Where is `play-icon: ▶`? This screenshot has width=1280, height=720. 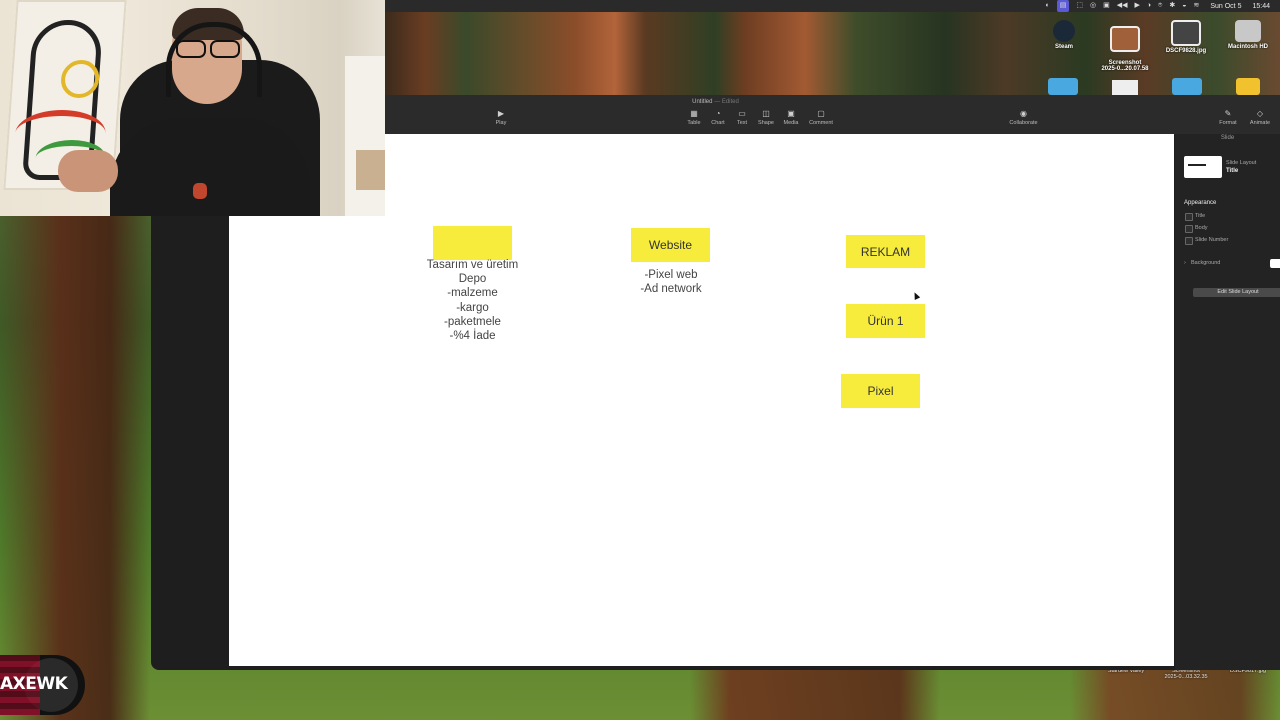 play-icon: ▶ is located at coordinates (501, 113).